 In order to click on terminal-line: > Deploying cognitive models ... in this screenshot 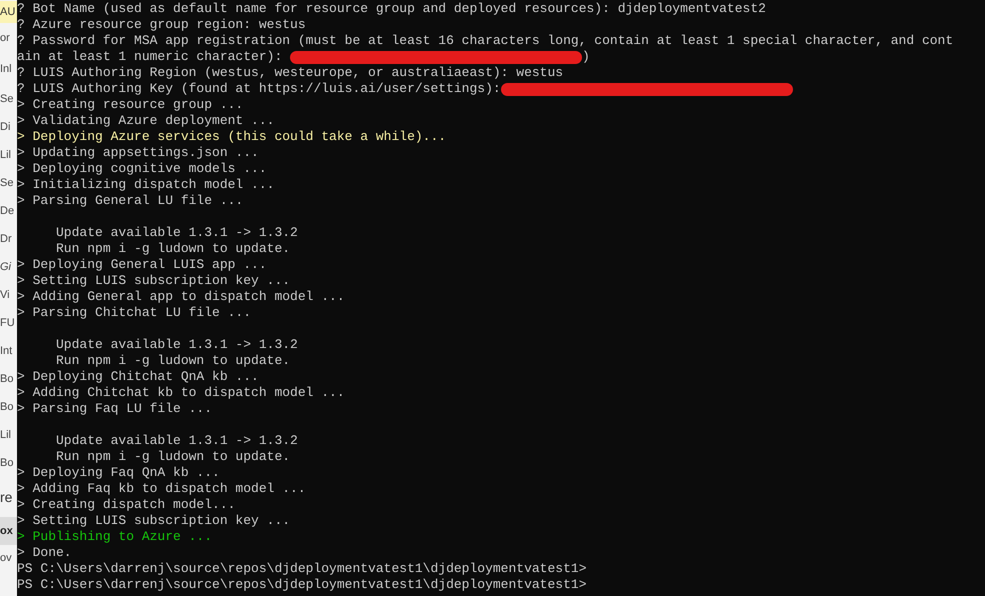, I will do `click(142, 169)`.